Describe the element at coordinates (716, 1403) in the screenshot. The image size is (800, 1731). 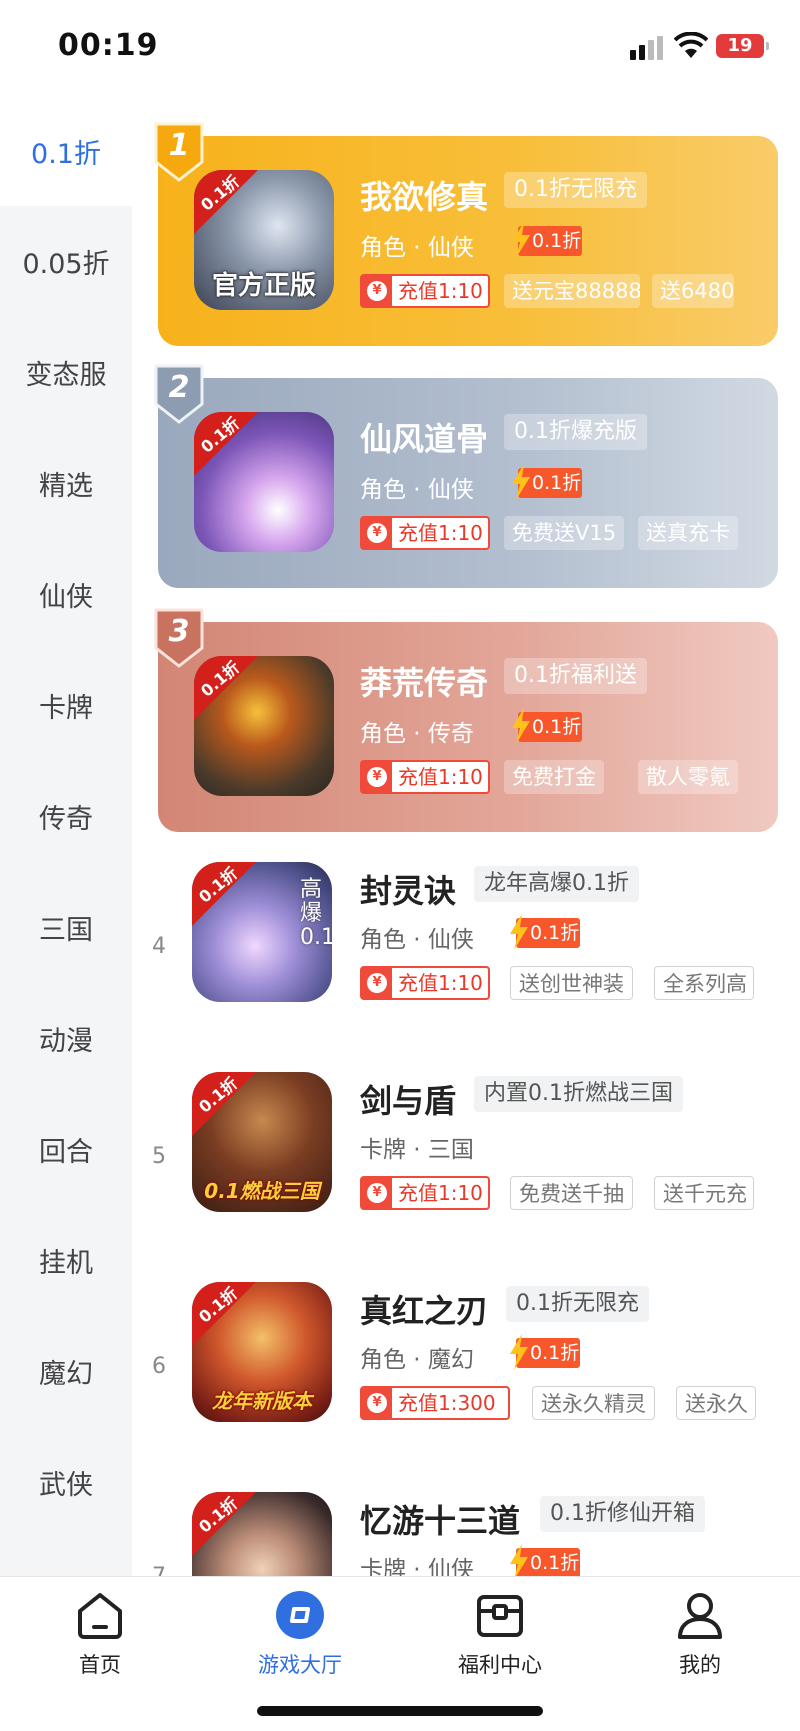
I see `perk-tag: 送永久` at that location.